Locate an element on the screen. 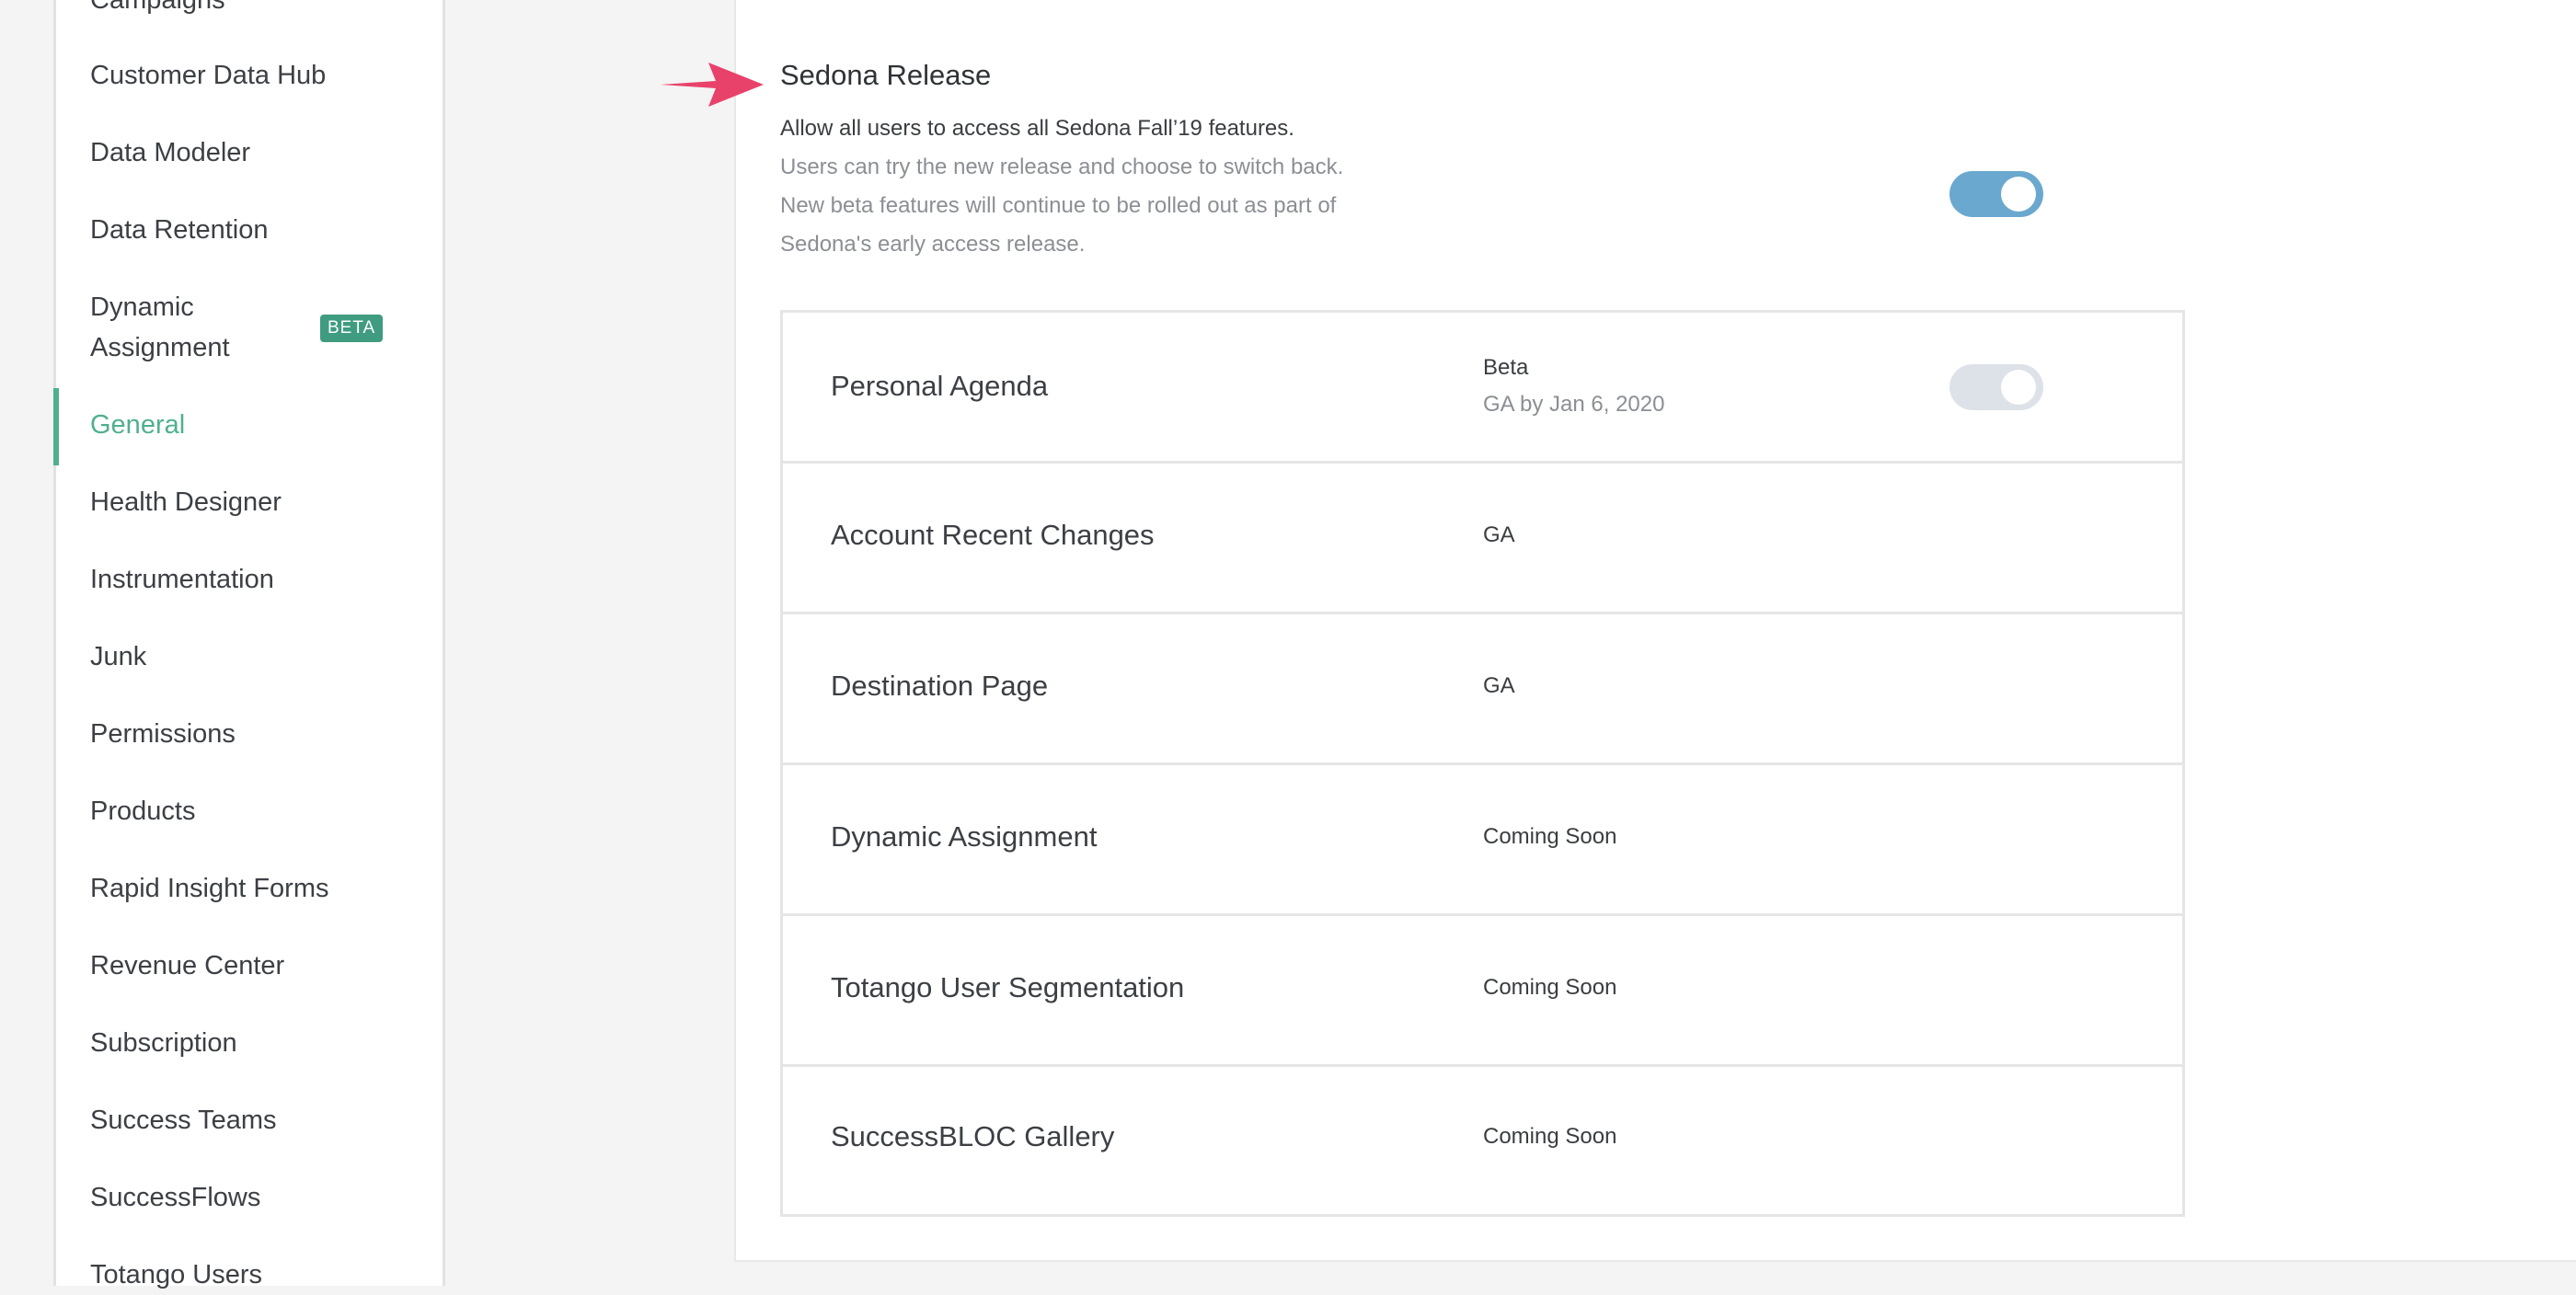  feature-name: Dynamic Assignment is located at coordinates (964, 837).